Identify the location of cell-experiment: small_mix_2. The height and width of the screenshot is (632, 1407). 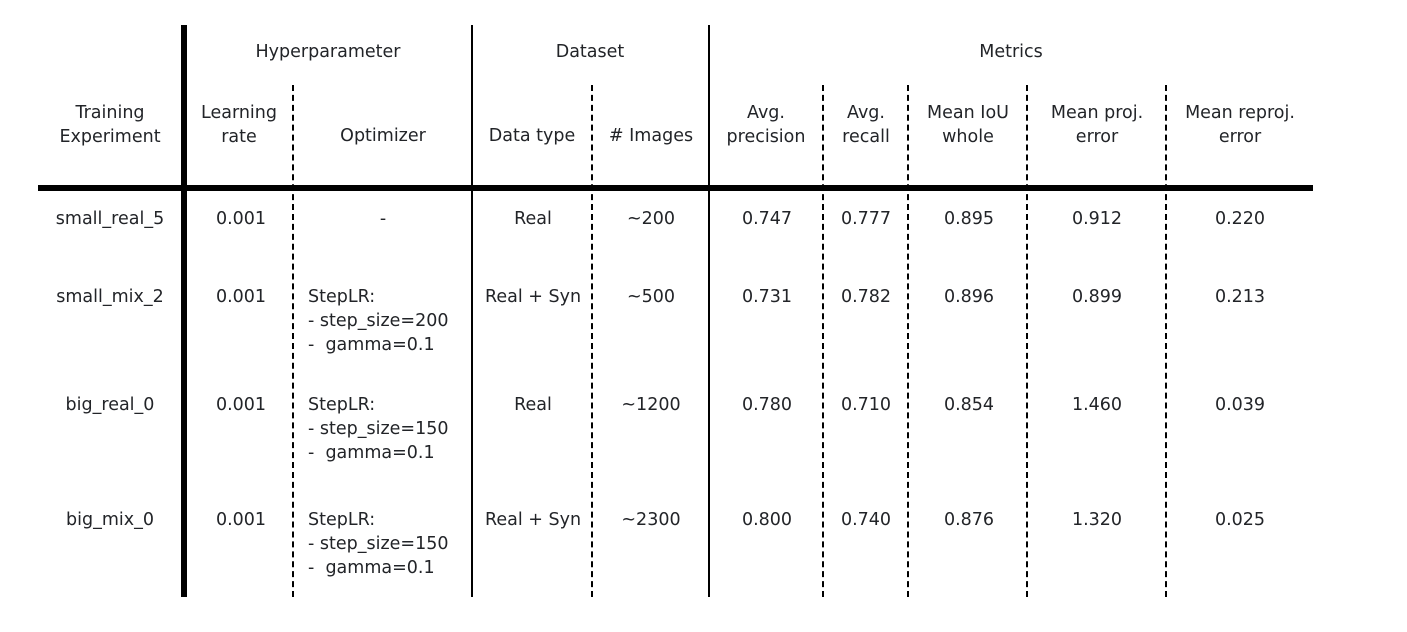
(110, 297).